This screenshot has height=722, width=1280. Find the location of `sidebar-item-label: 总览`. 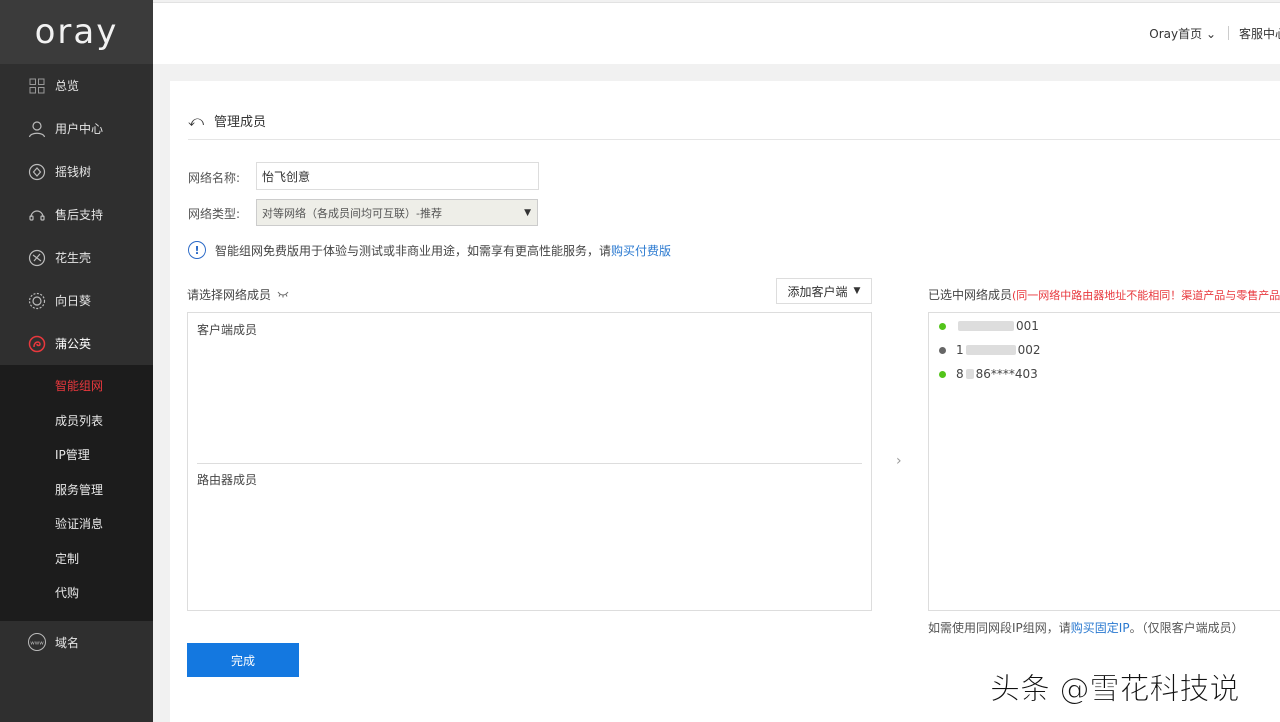

sidebar-item-label: 总览 is located at coordinates (67, 86).